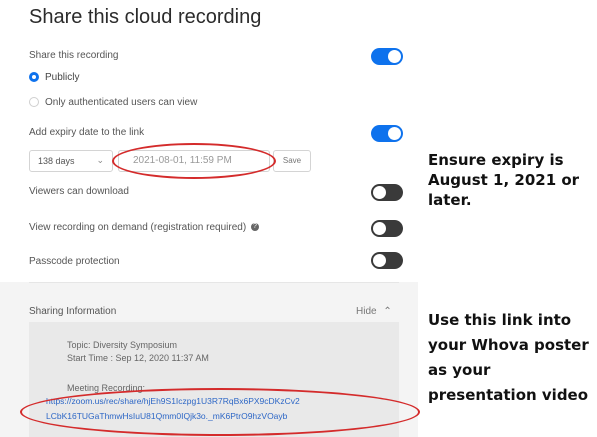  What do you see at coordinates (34, 102) in the screenshot?
I see `authenticated-only-radio` at bounding box center [34, 102].